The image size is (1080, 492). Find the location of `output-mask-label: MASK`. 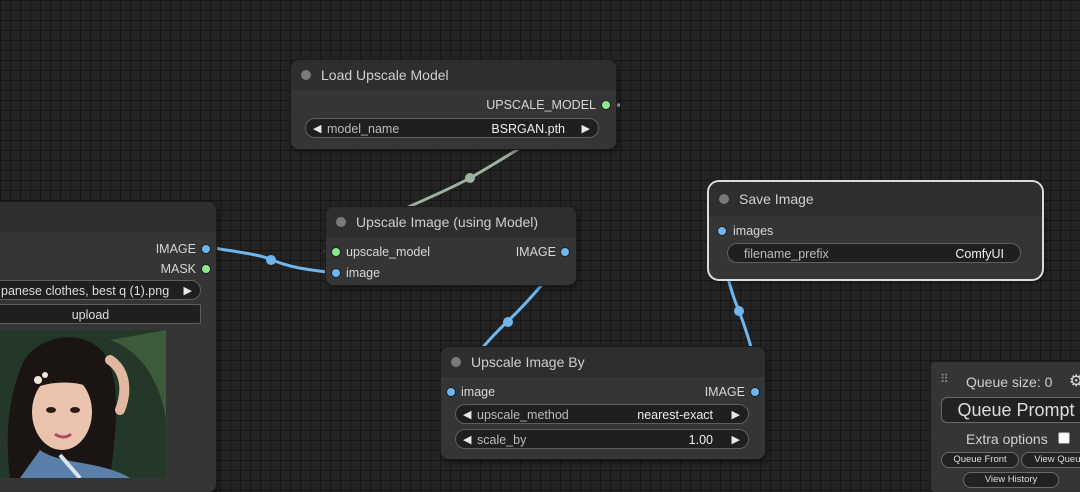

output-mask-label: MASK is located at coordinates (178, 269).